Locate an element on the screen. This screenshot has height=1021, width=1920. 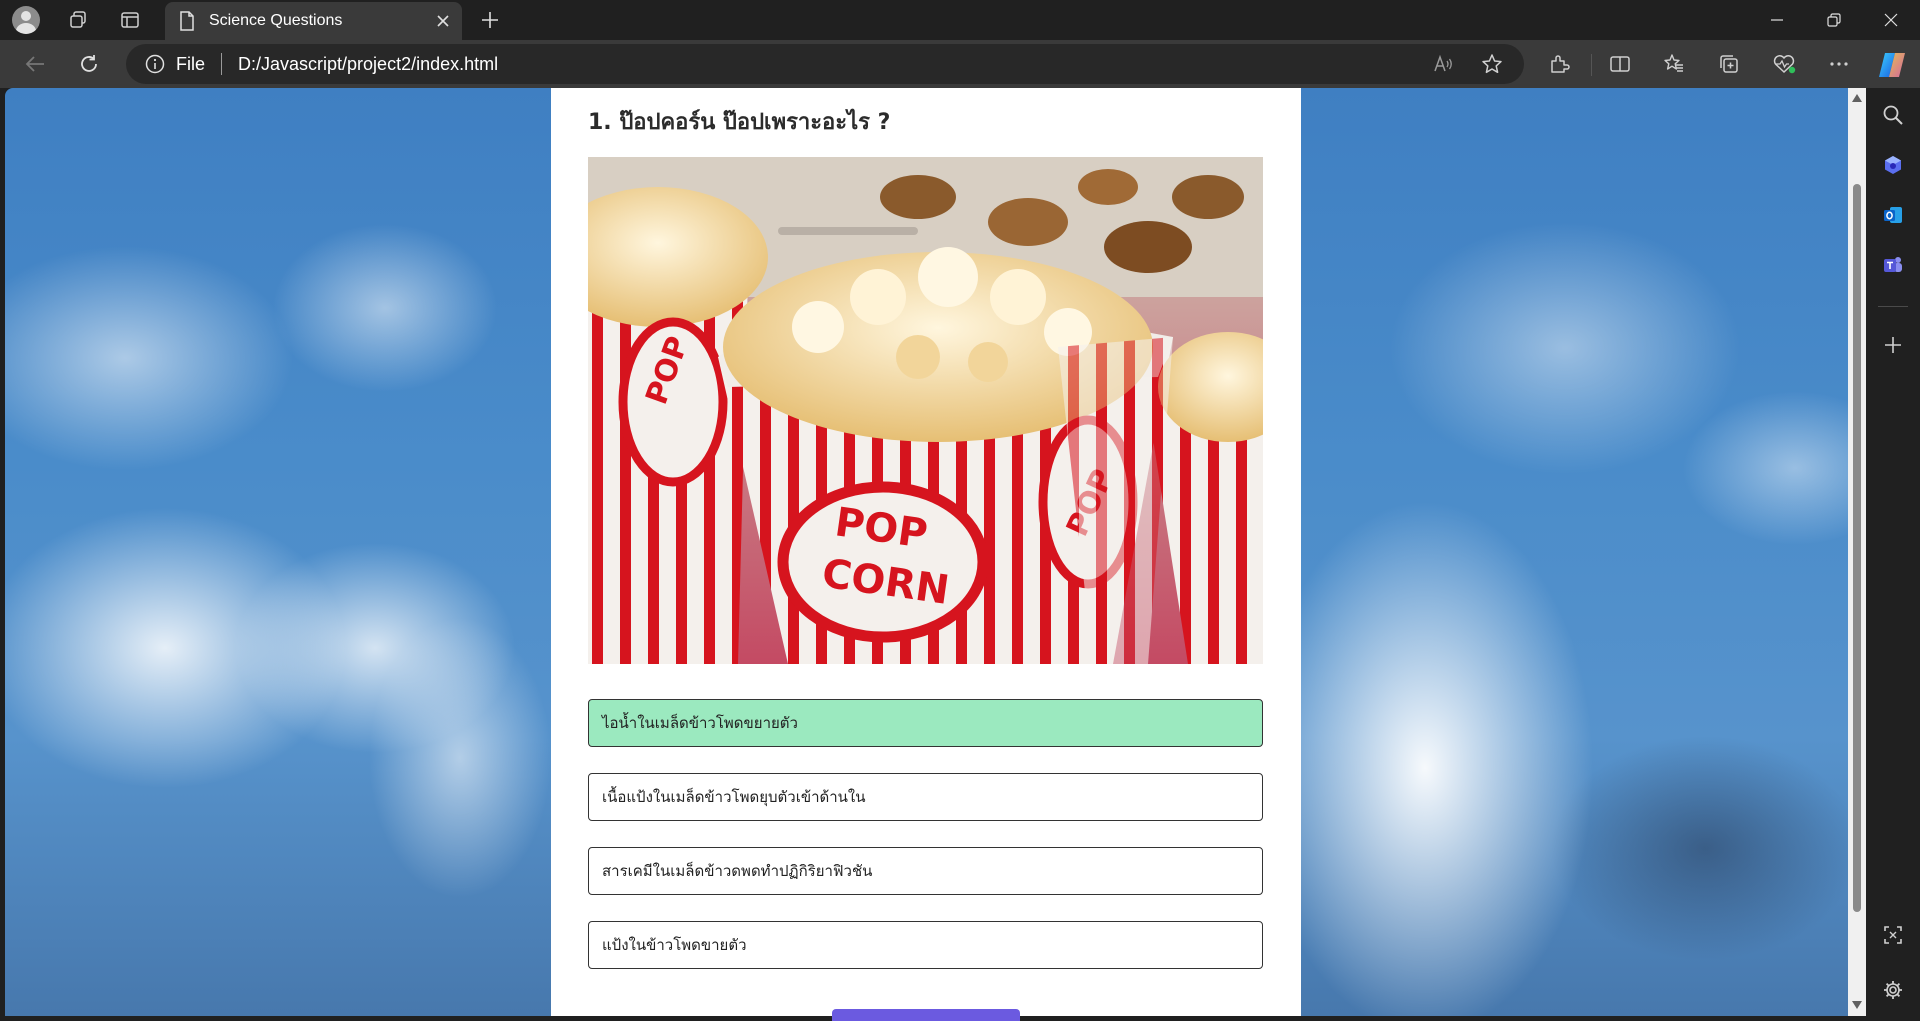
profile-icon is located at coordinates (26, 20).